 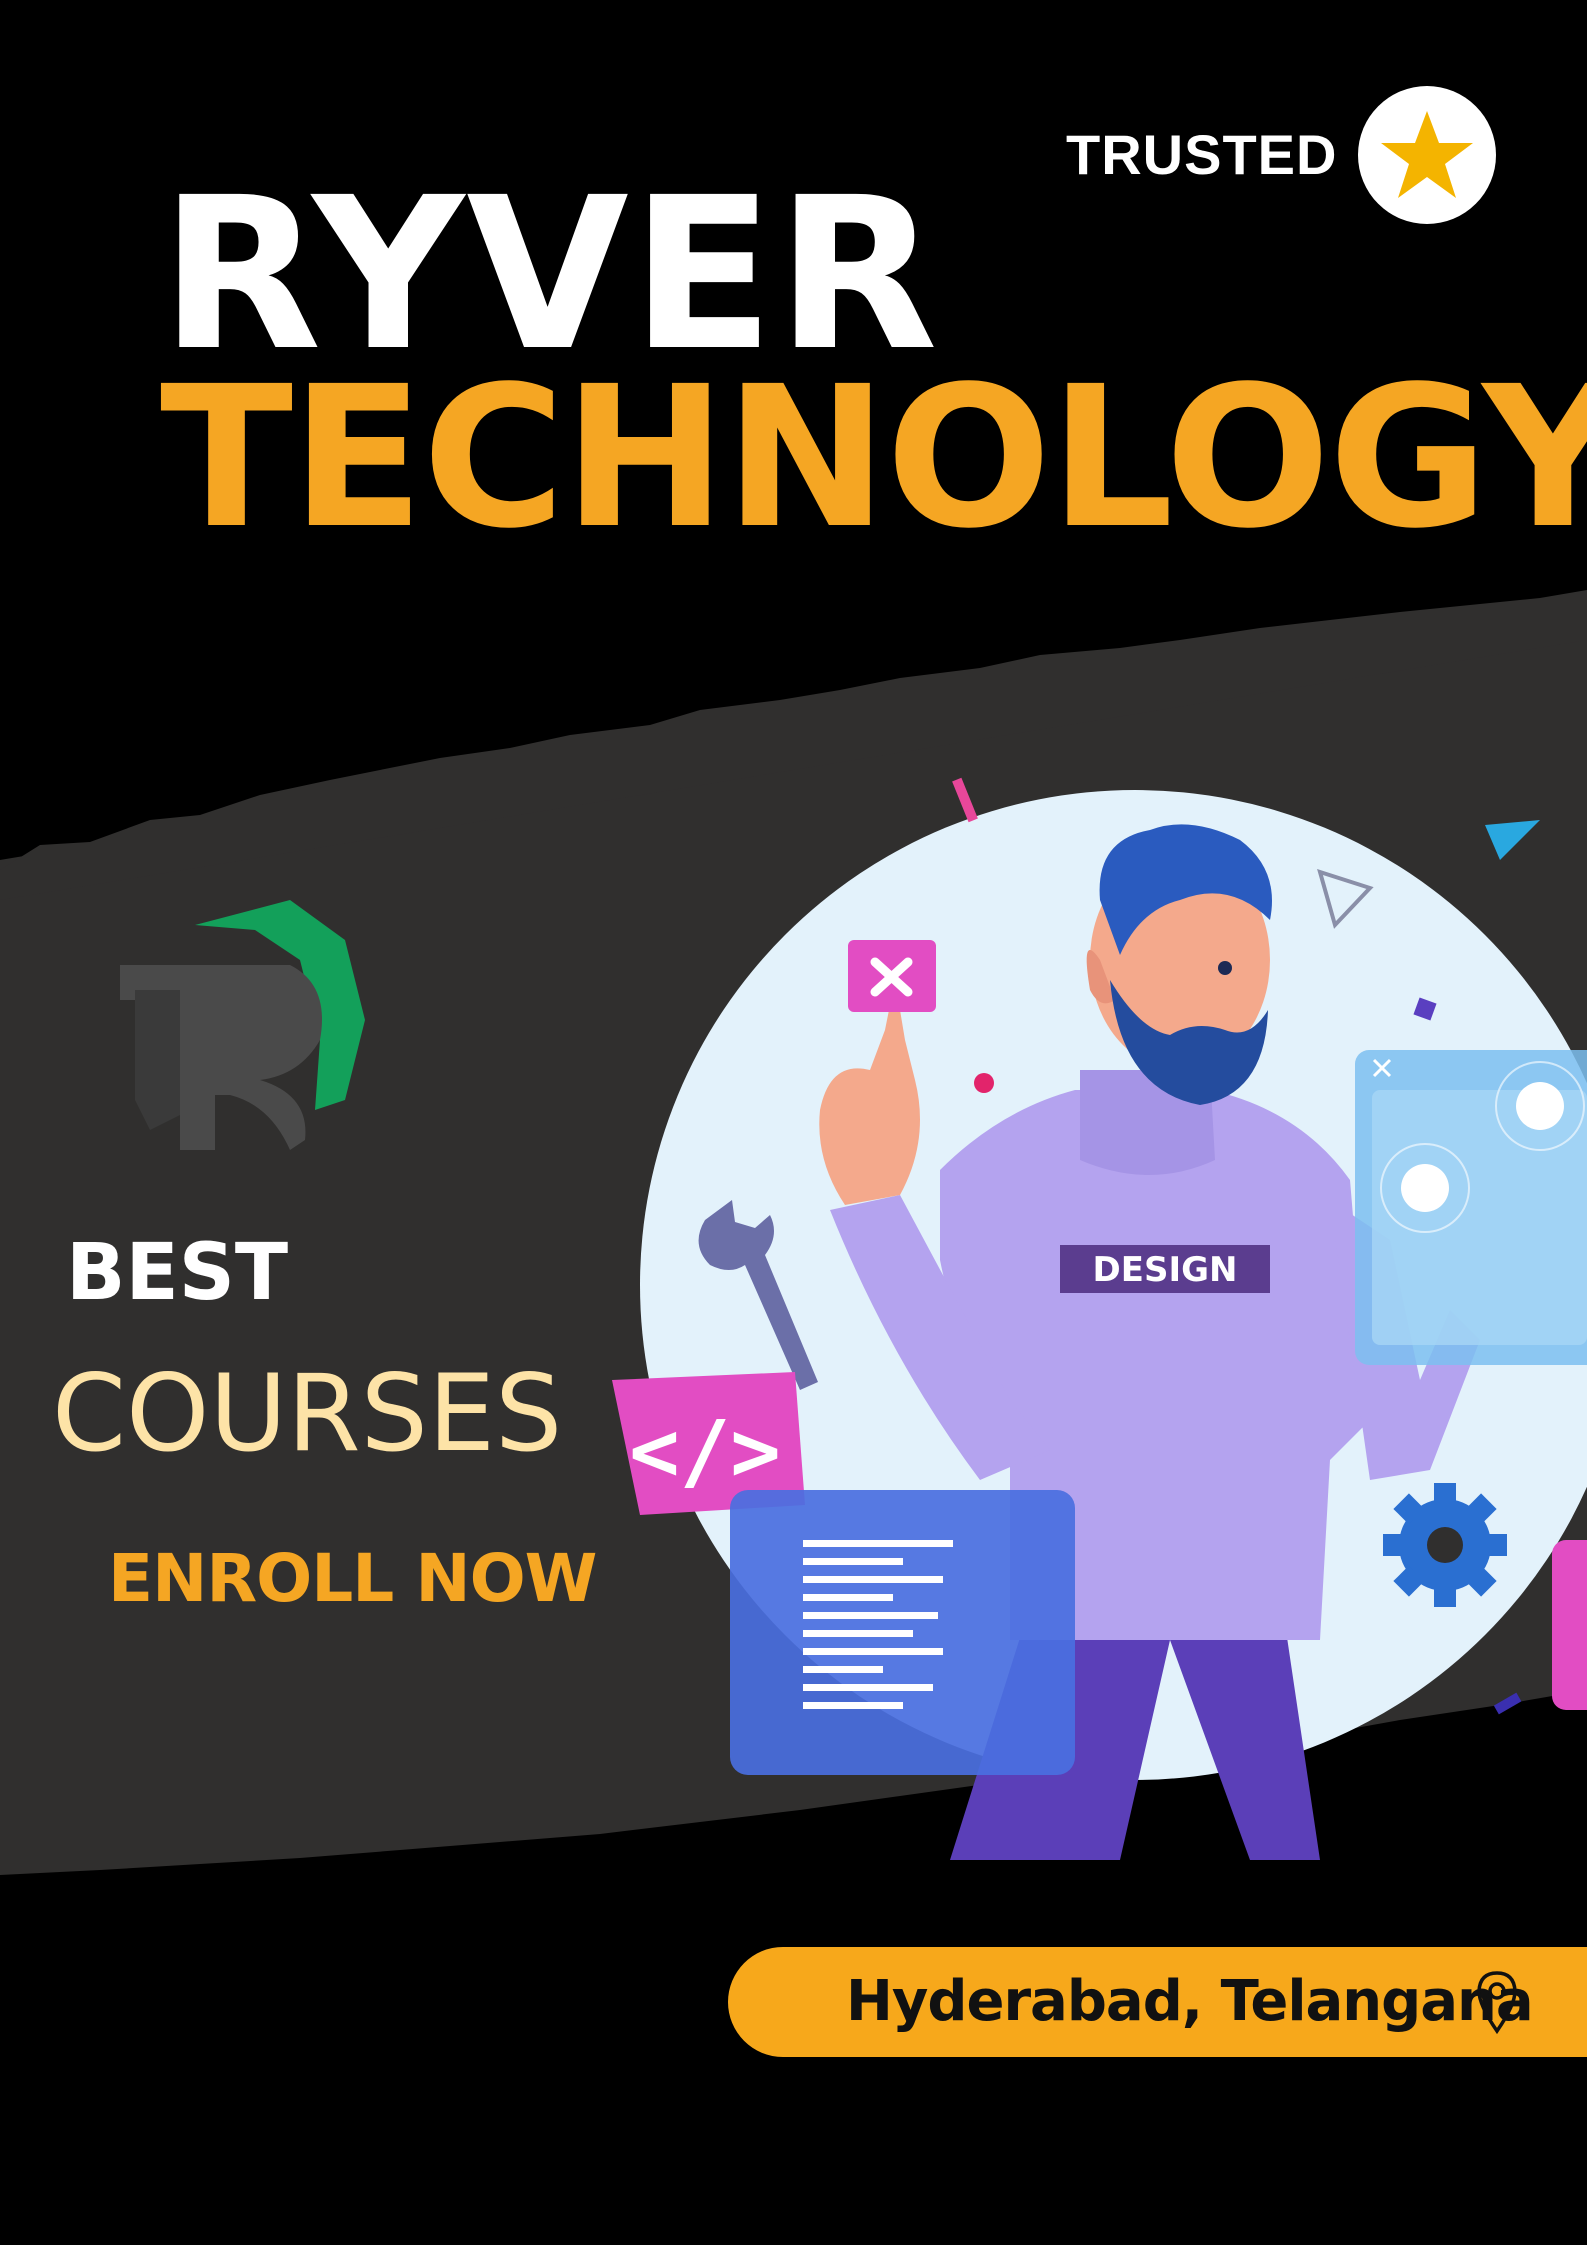 I want to click on trusted-badge, so click(x=1427, y=155).